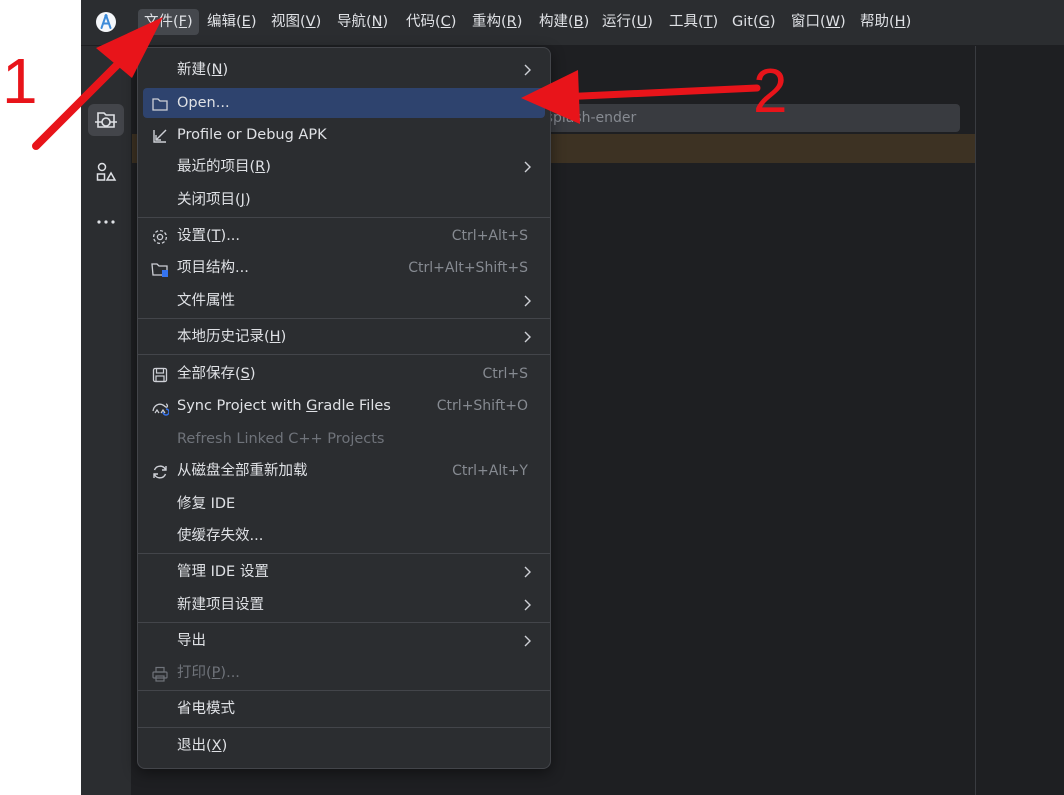 The width and height of the screenshot is (1064, 795). What do you see at coordinates (252, 135) in the screenshot?
I see `menu-item-label: Profile or Debug APK` at bounding box center [252, 135].